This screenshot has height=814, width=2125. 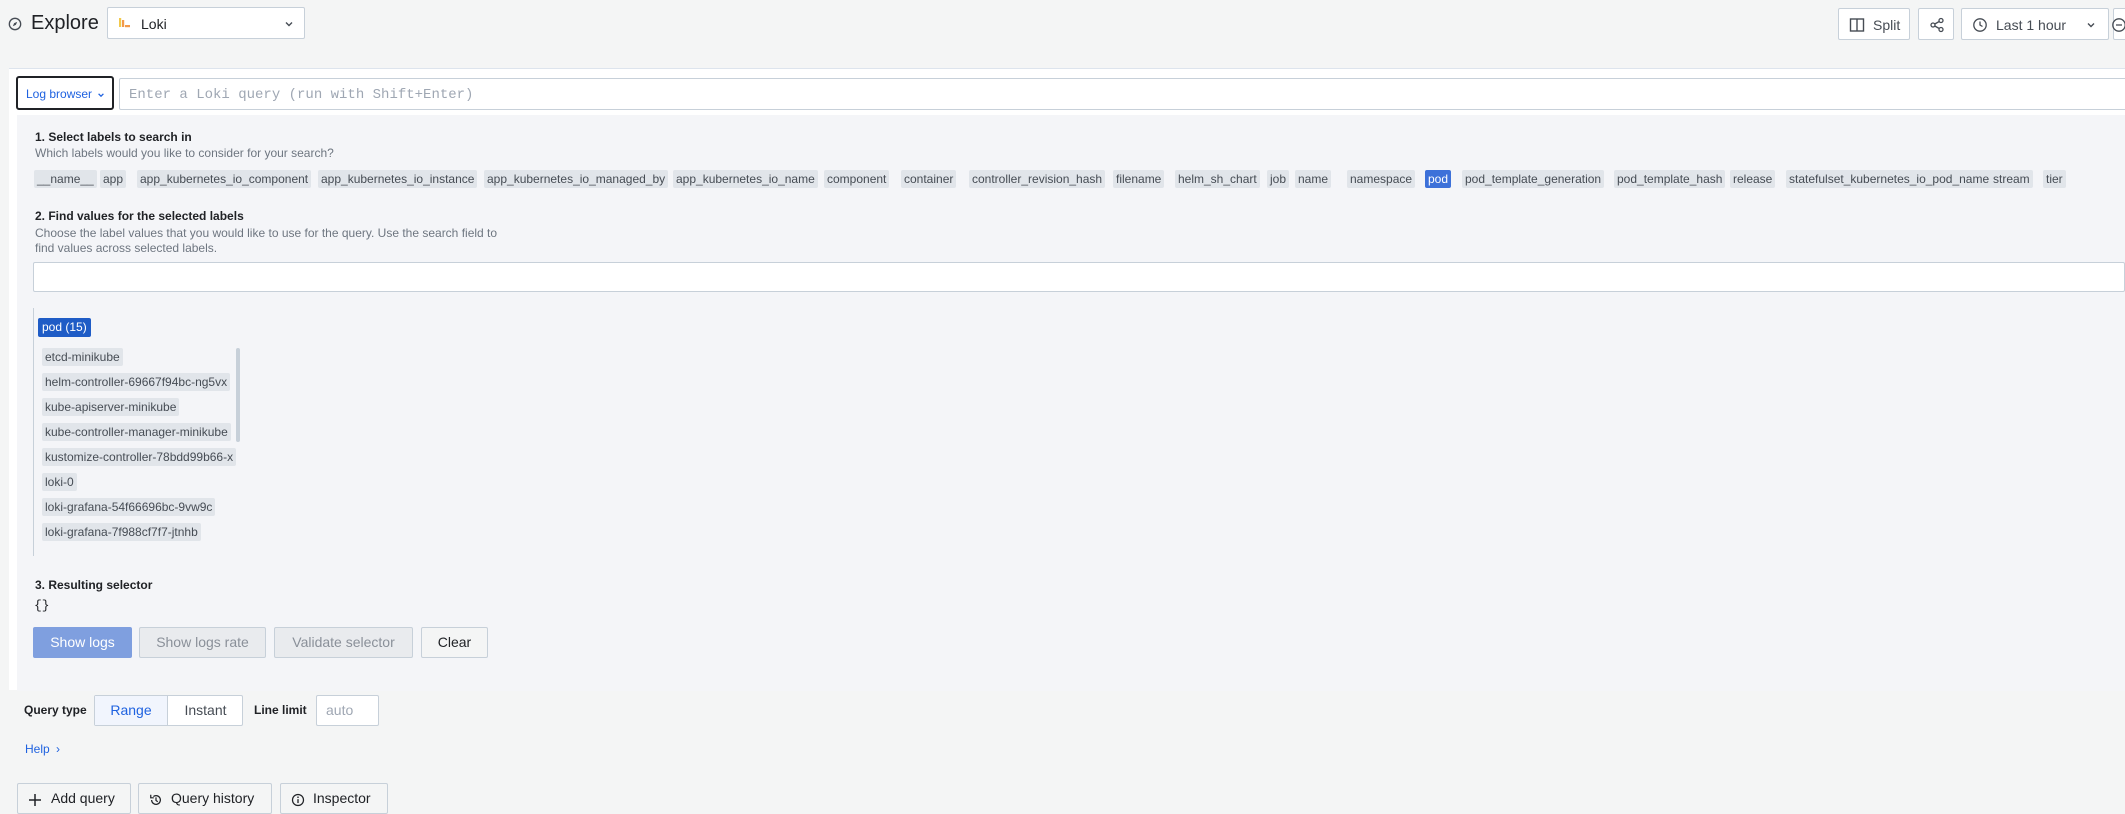 I want to click on value-chip: helm-controller-69667f94bc-ng5vx, so click(x=136, y=382).